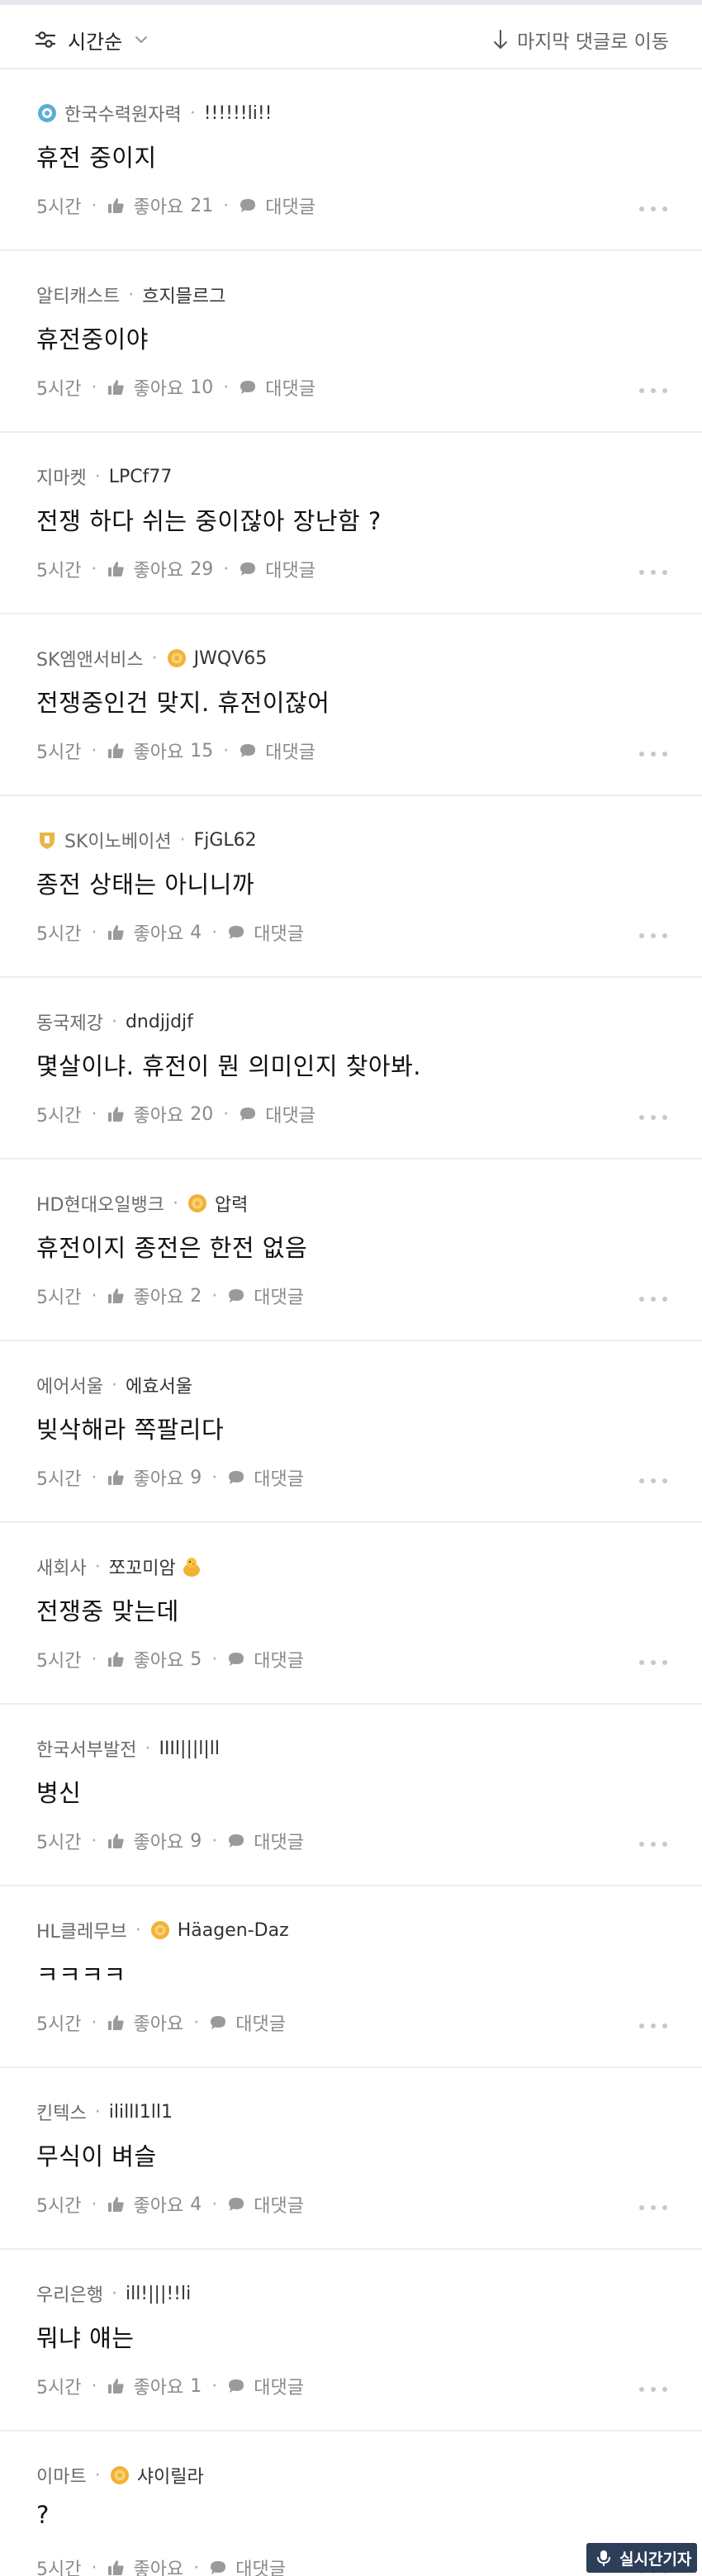  I want to click on like-button: 좋아요 29, so click(160, 569).